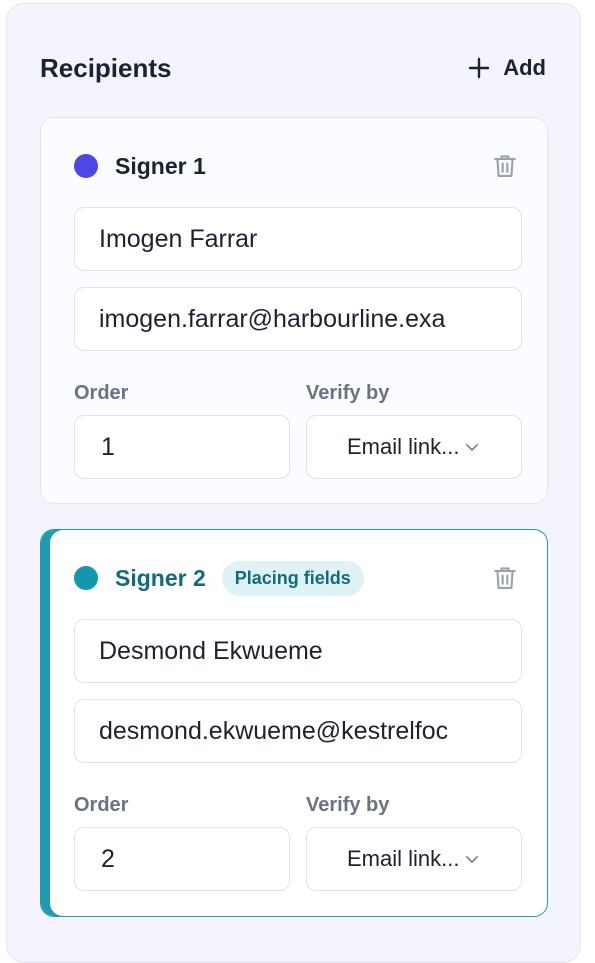 The image size is (595, 963). I want to click on panel-header: Recipients Add, so click(296, 68).